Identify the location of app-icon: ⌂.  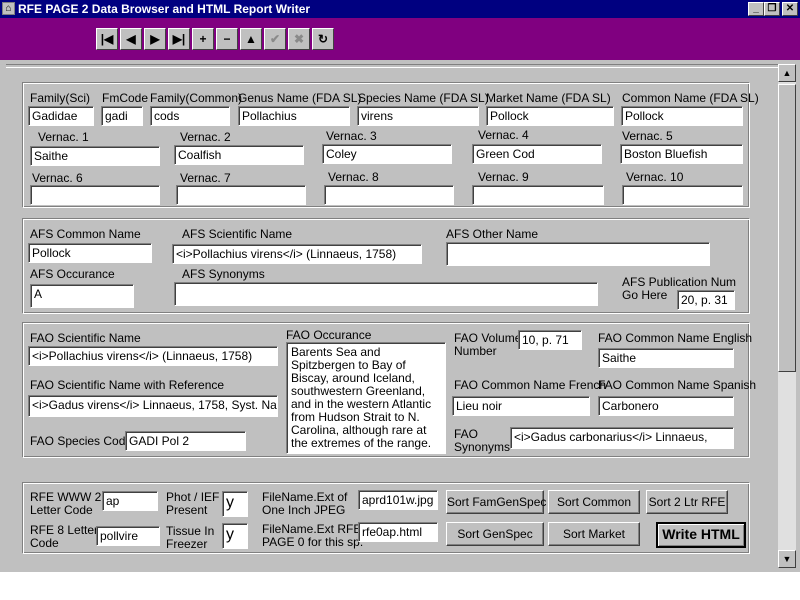
(8, 8).